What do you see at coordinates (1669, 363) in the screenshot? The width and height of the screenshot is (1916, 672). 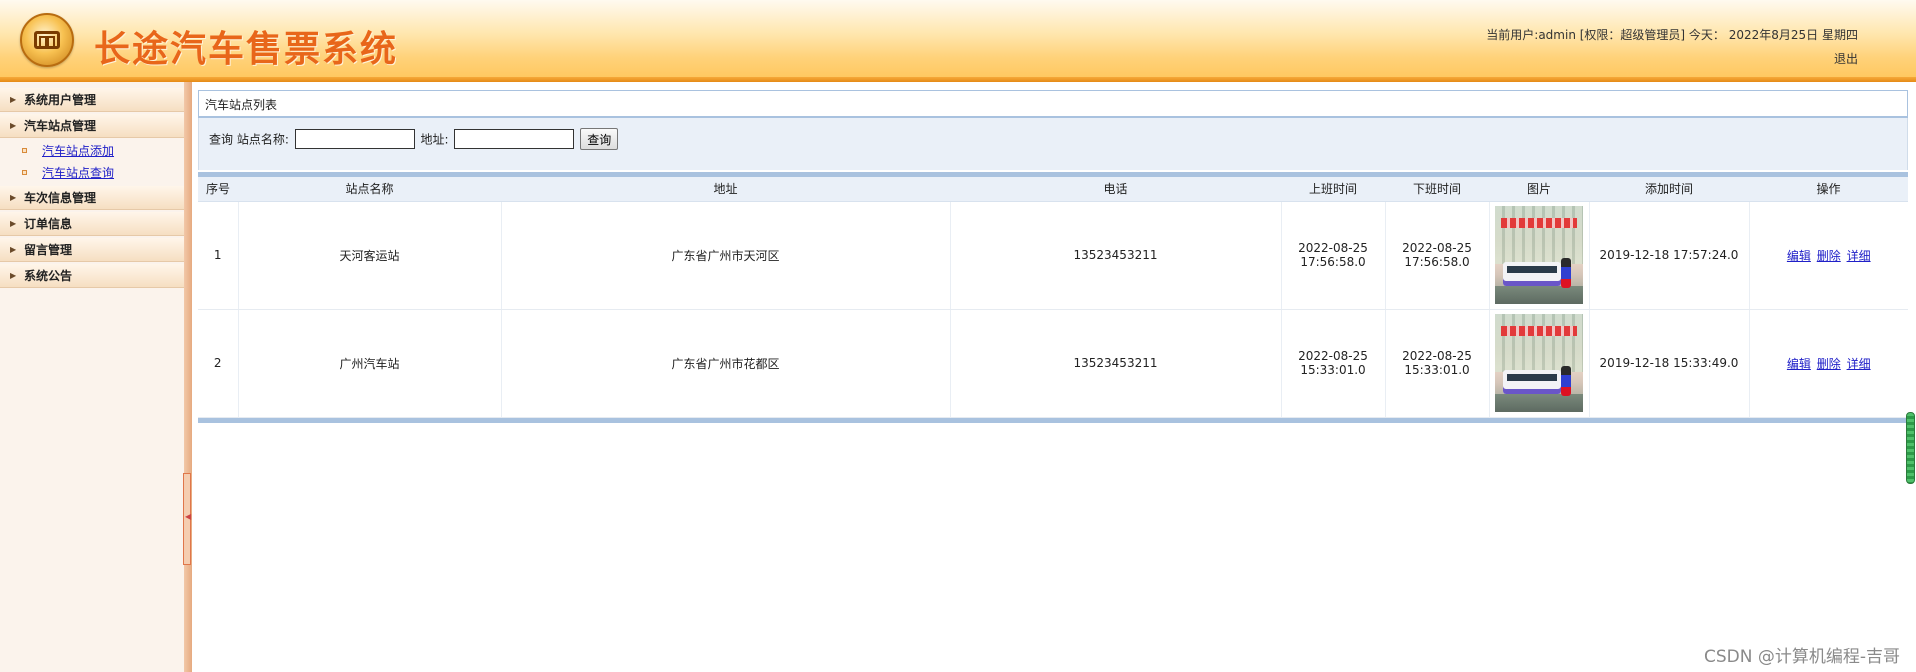 I see `cell-added-time: 2019-12-18 15:33:49.0` at bounding box center [1669, 363].